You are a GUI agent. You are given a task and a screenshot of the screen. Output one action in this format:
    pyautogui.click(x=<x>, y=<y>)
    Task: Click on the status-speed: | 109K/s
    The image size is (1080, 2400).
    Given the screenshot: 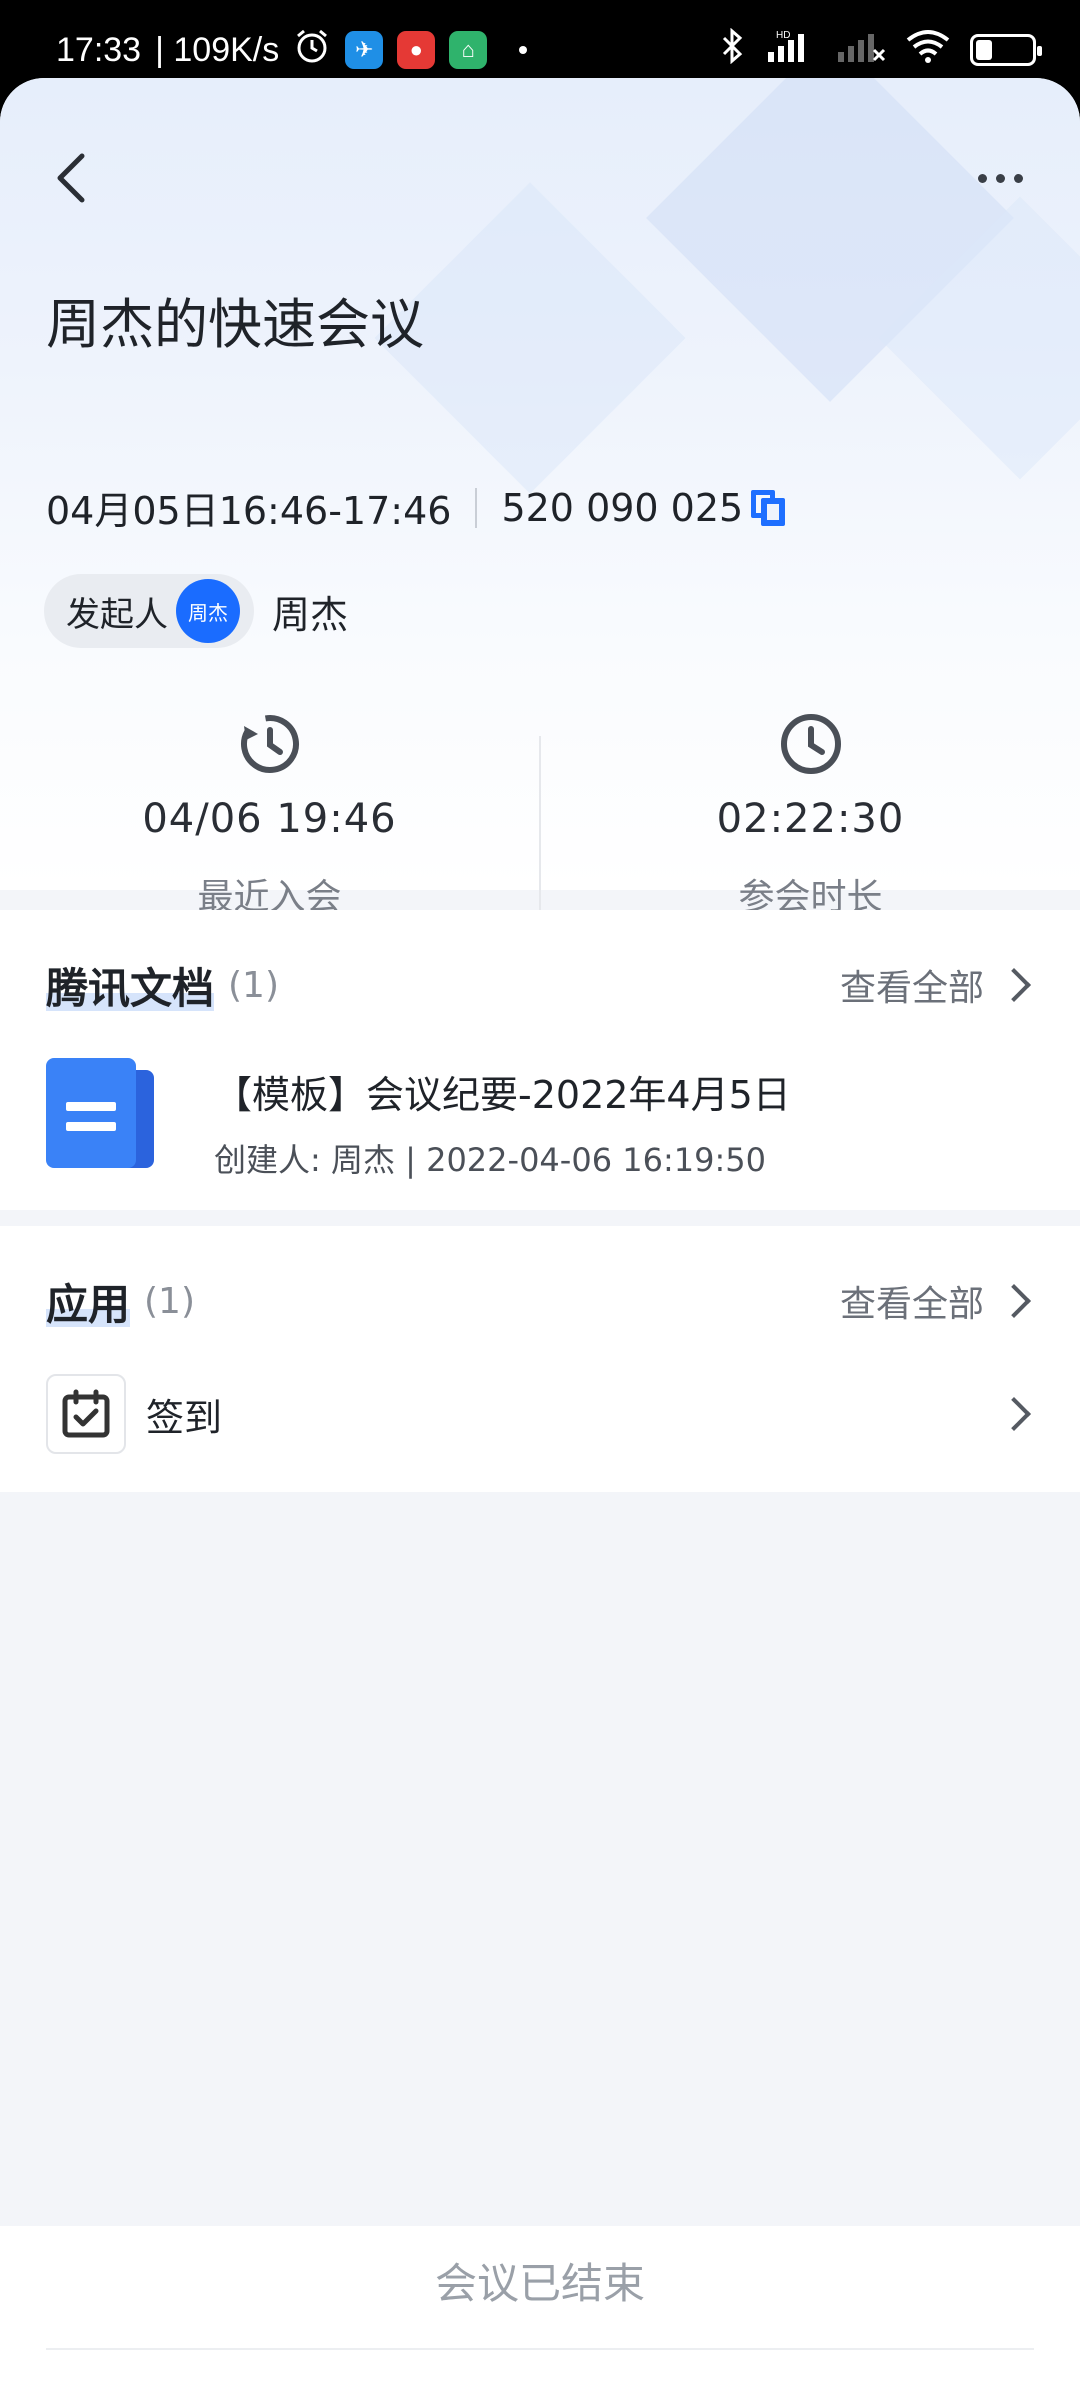 What is the action you would take?
    pyautogui.click(x=217, y=49)
    